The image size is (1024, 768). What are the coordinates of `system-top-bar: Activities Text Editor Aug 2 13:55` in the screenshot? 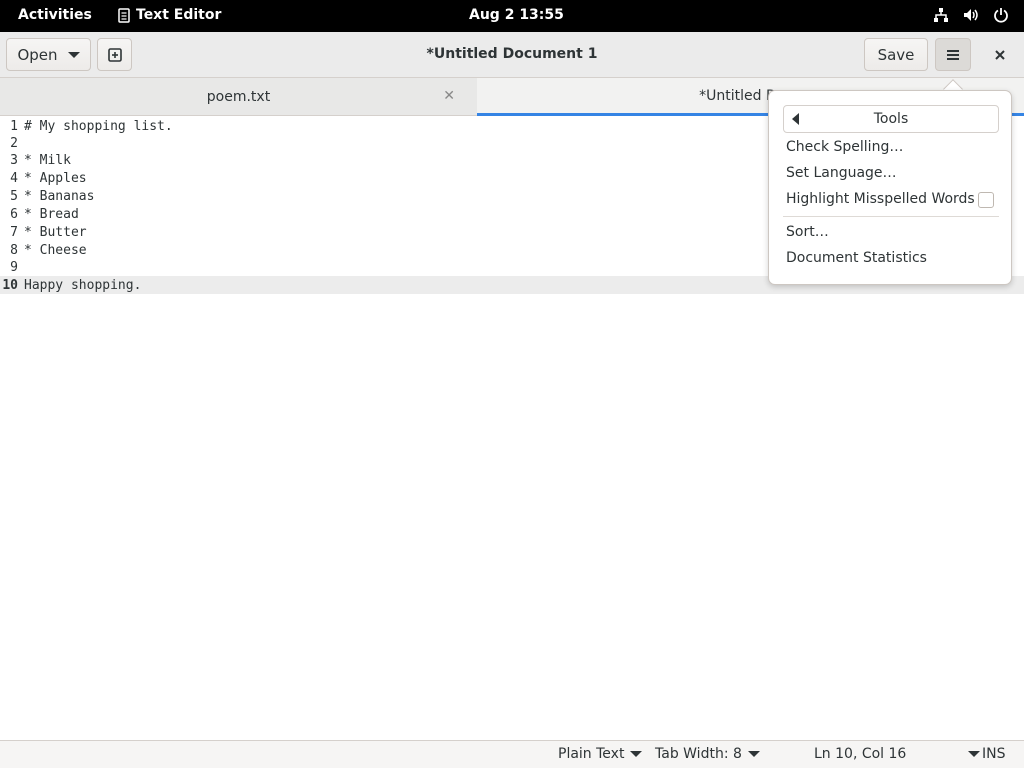 It's located at (512, 16).